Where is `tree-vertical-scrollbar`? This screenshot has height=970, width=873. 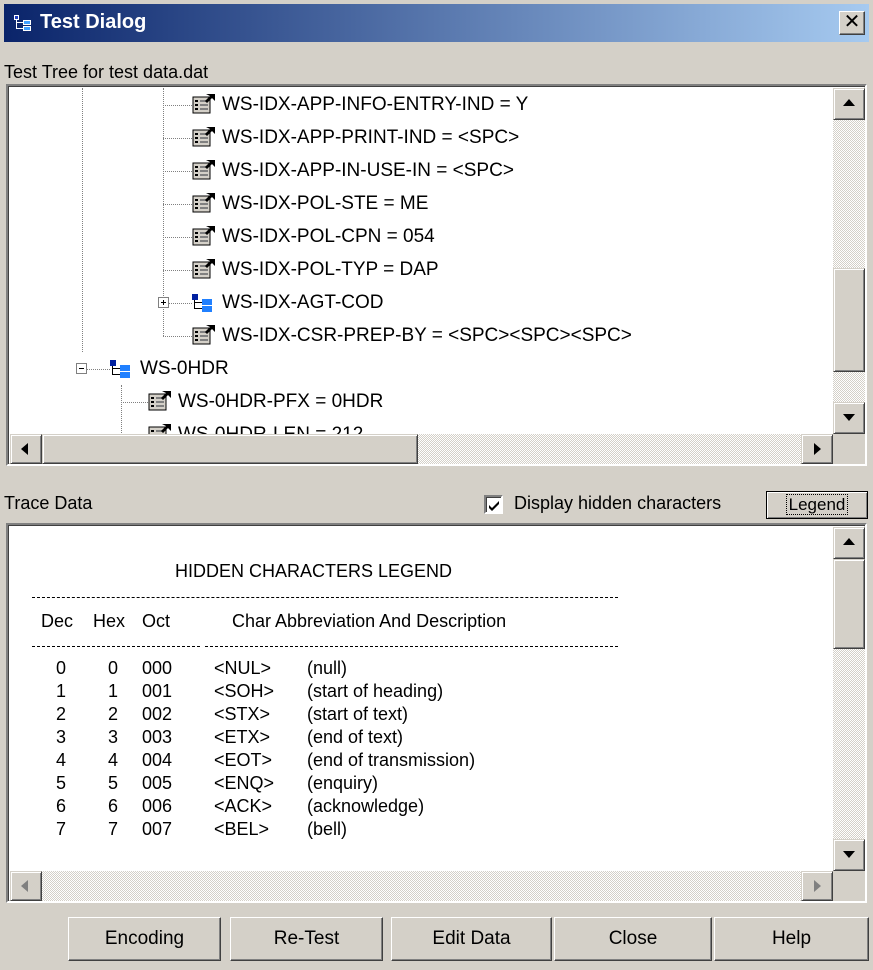 tree-vertical-scrollbar is located at coordinates (849, 261).